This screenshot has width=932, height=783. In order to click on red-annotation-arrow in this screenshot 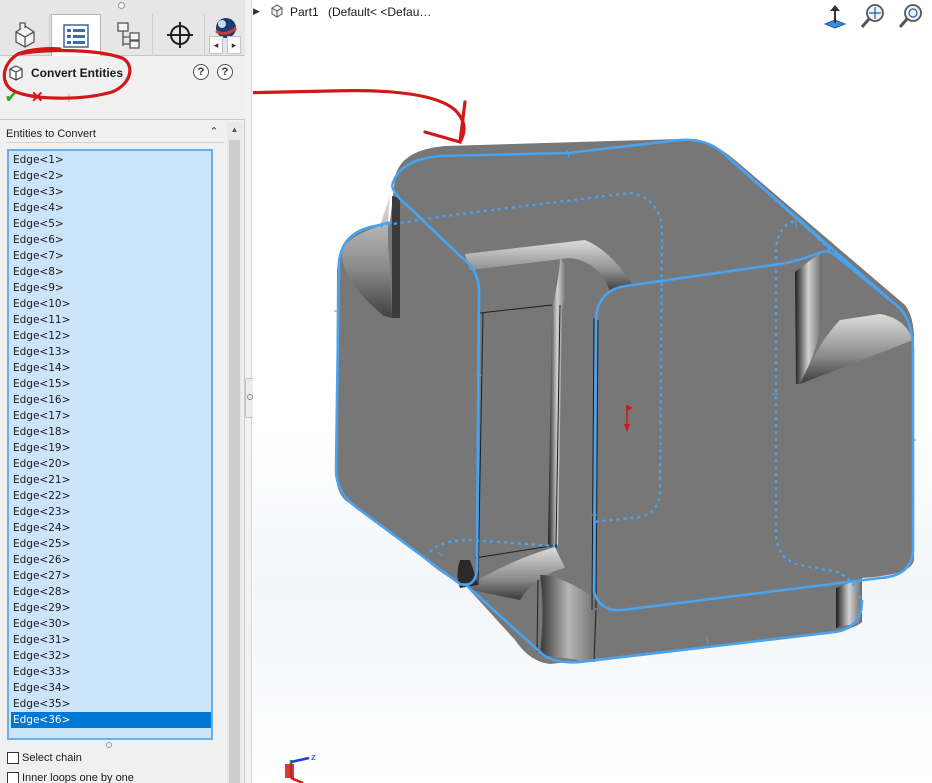, I will do `click(360, 117)`.